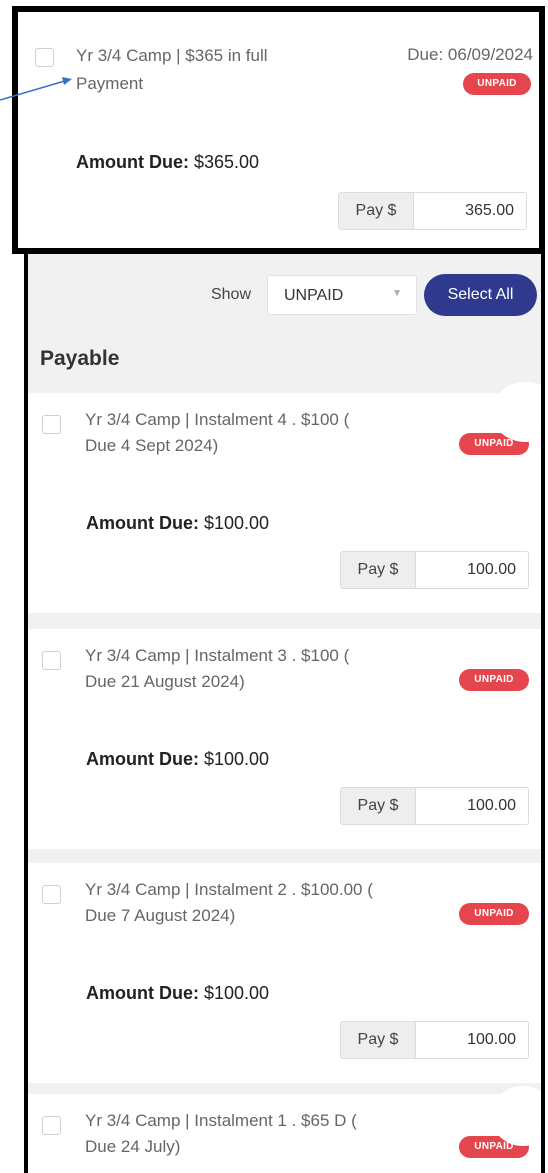 Image resolution: width=548 pixels, height=1173 pixels. I want to click on payment-due-date: Due: 06/09/2024, so click(470, 54).